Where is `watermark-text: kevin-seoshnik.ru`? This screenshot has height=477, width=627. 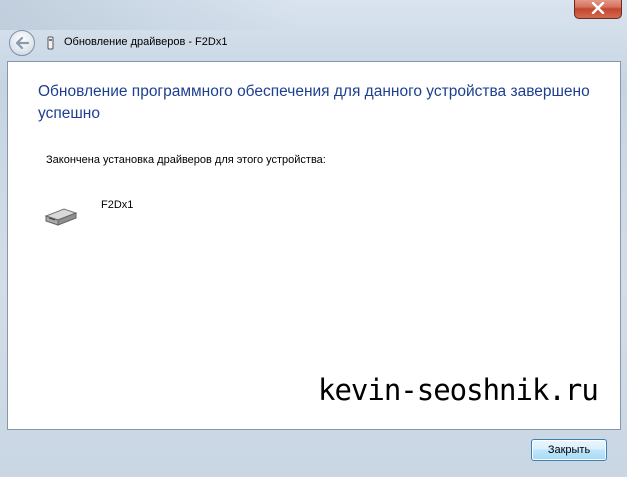
watermark-text: kevin-seoshnik.ru is located at coordinates (458, 390).